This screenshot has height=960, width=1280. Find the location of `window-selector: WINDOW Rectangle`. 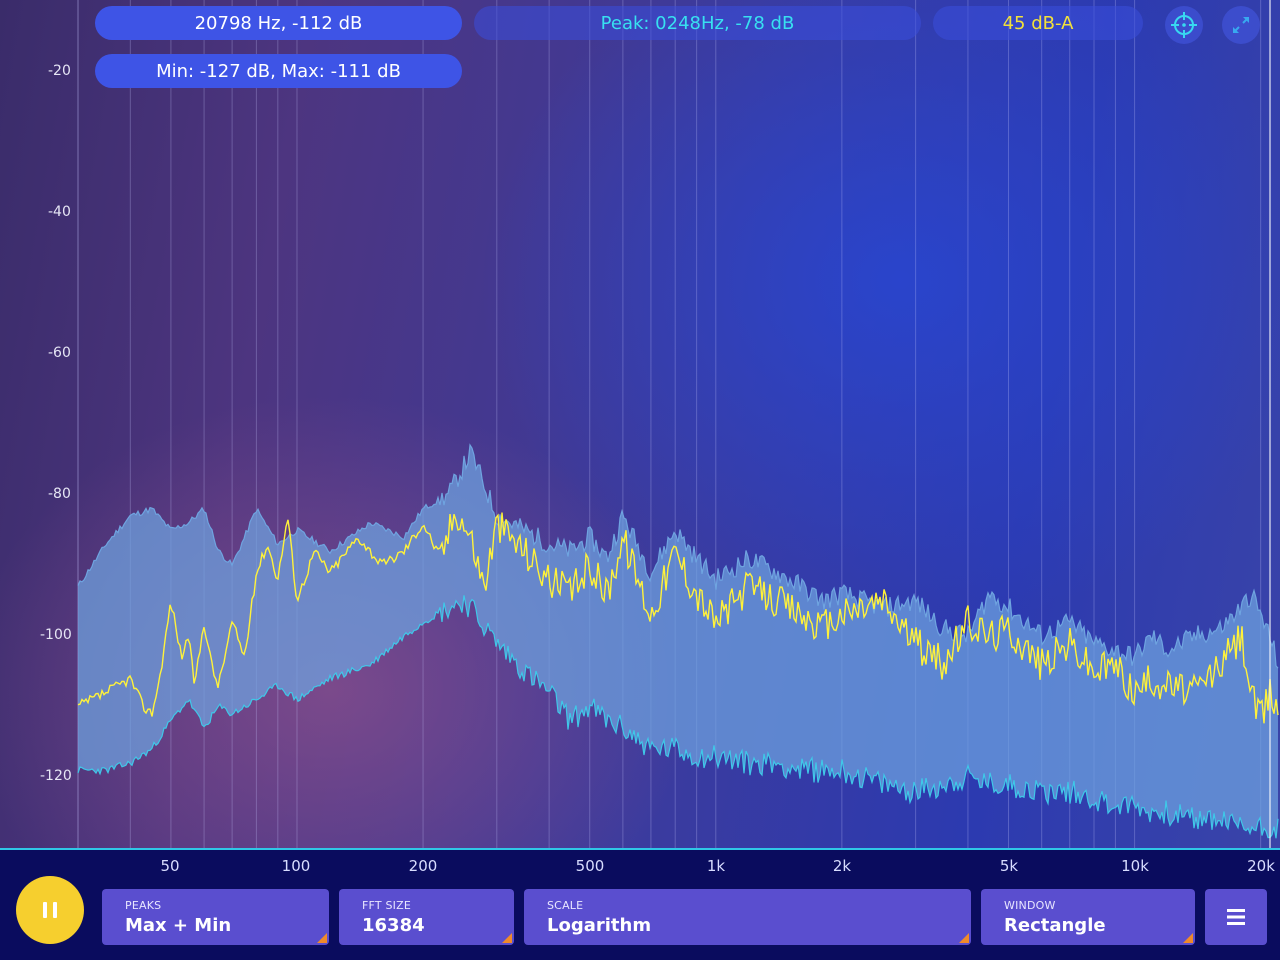

window-selector: WINDOW Rectangle is located at coordinates (1088, 917).